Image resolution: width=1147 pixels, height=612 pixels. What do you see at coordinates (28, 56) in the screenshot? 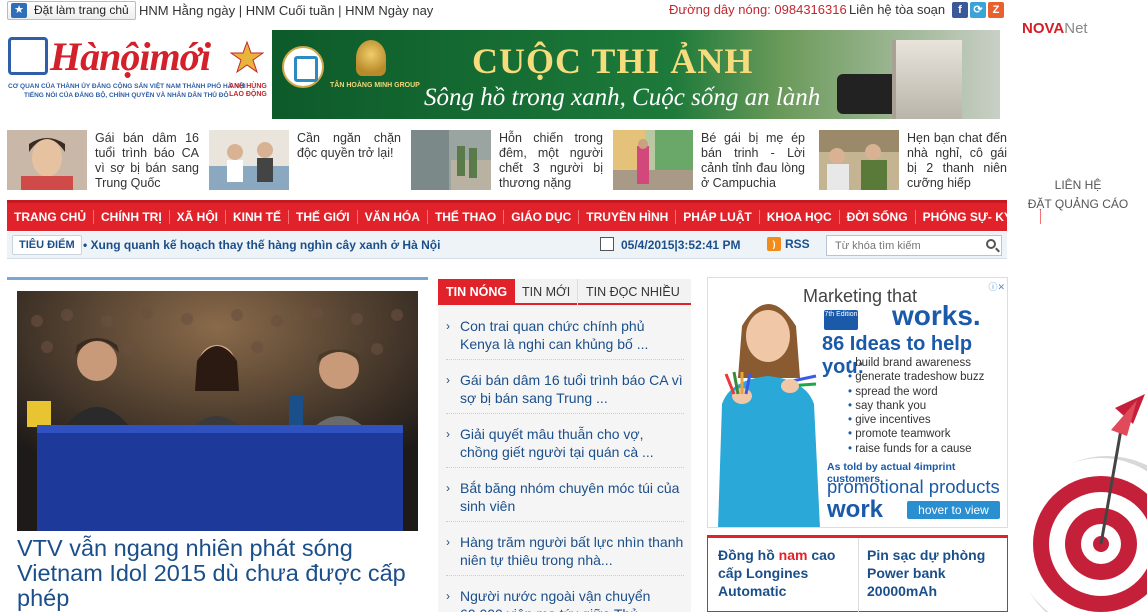
I see `logo-emblem-icon` at bounding box center [28, 56].